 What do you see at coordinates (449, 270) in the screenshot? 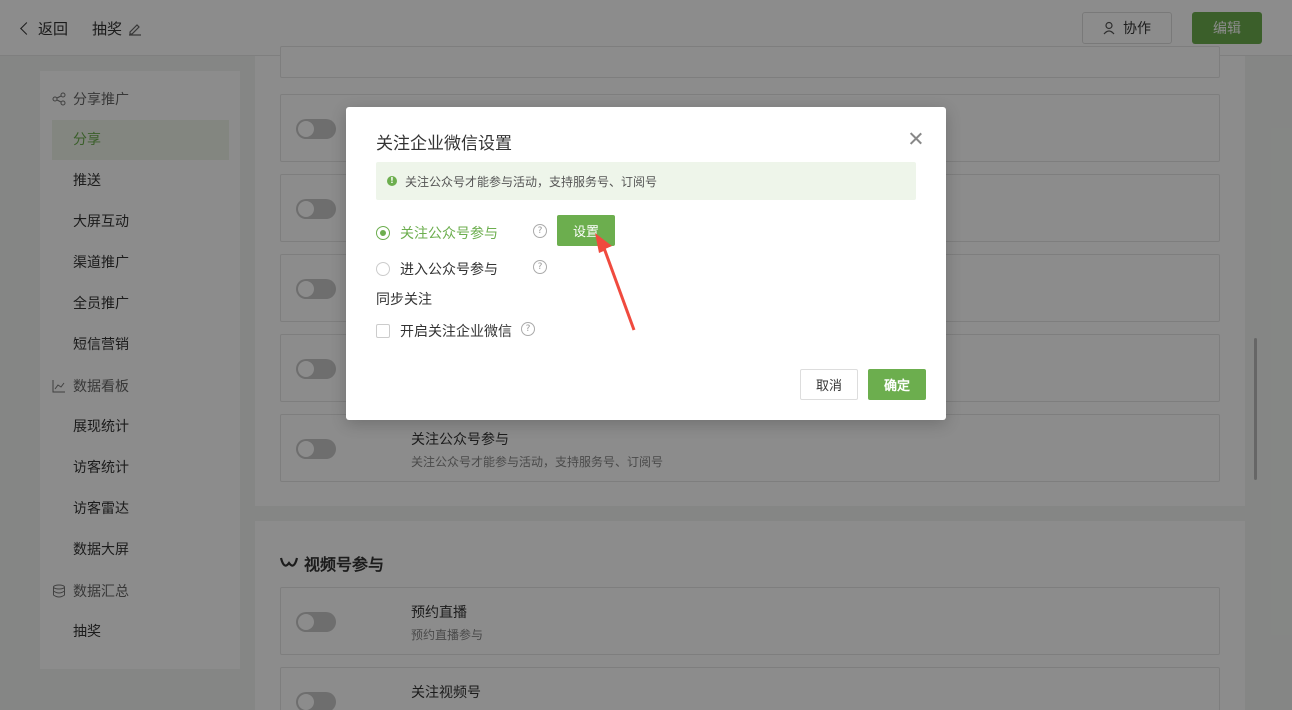
I see `radio-label: 进入公众号参与` at bounding box center [449, 270].